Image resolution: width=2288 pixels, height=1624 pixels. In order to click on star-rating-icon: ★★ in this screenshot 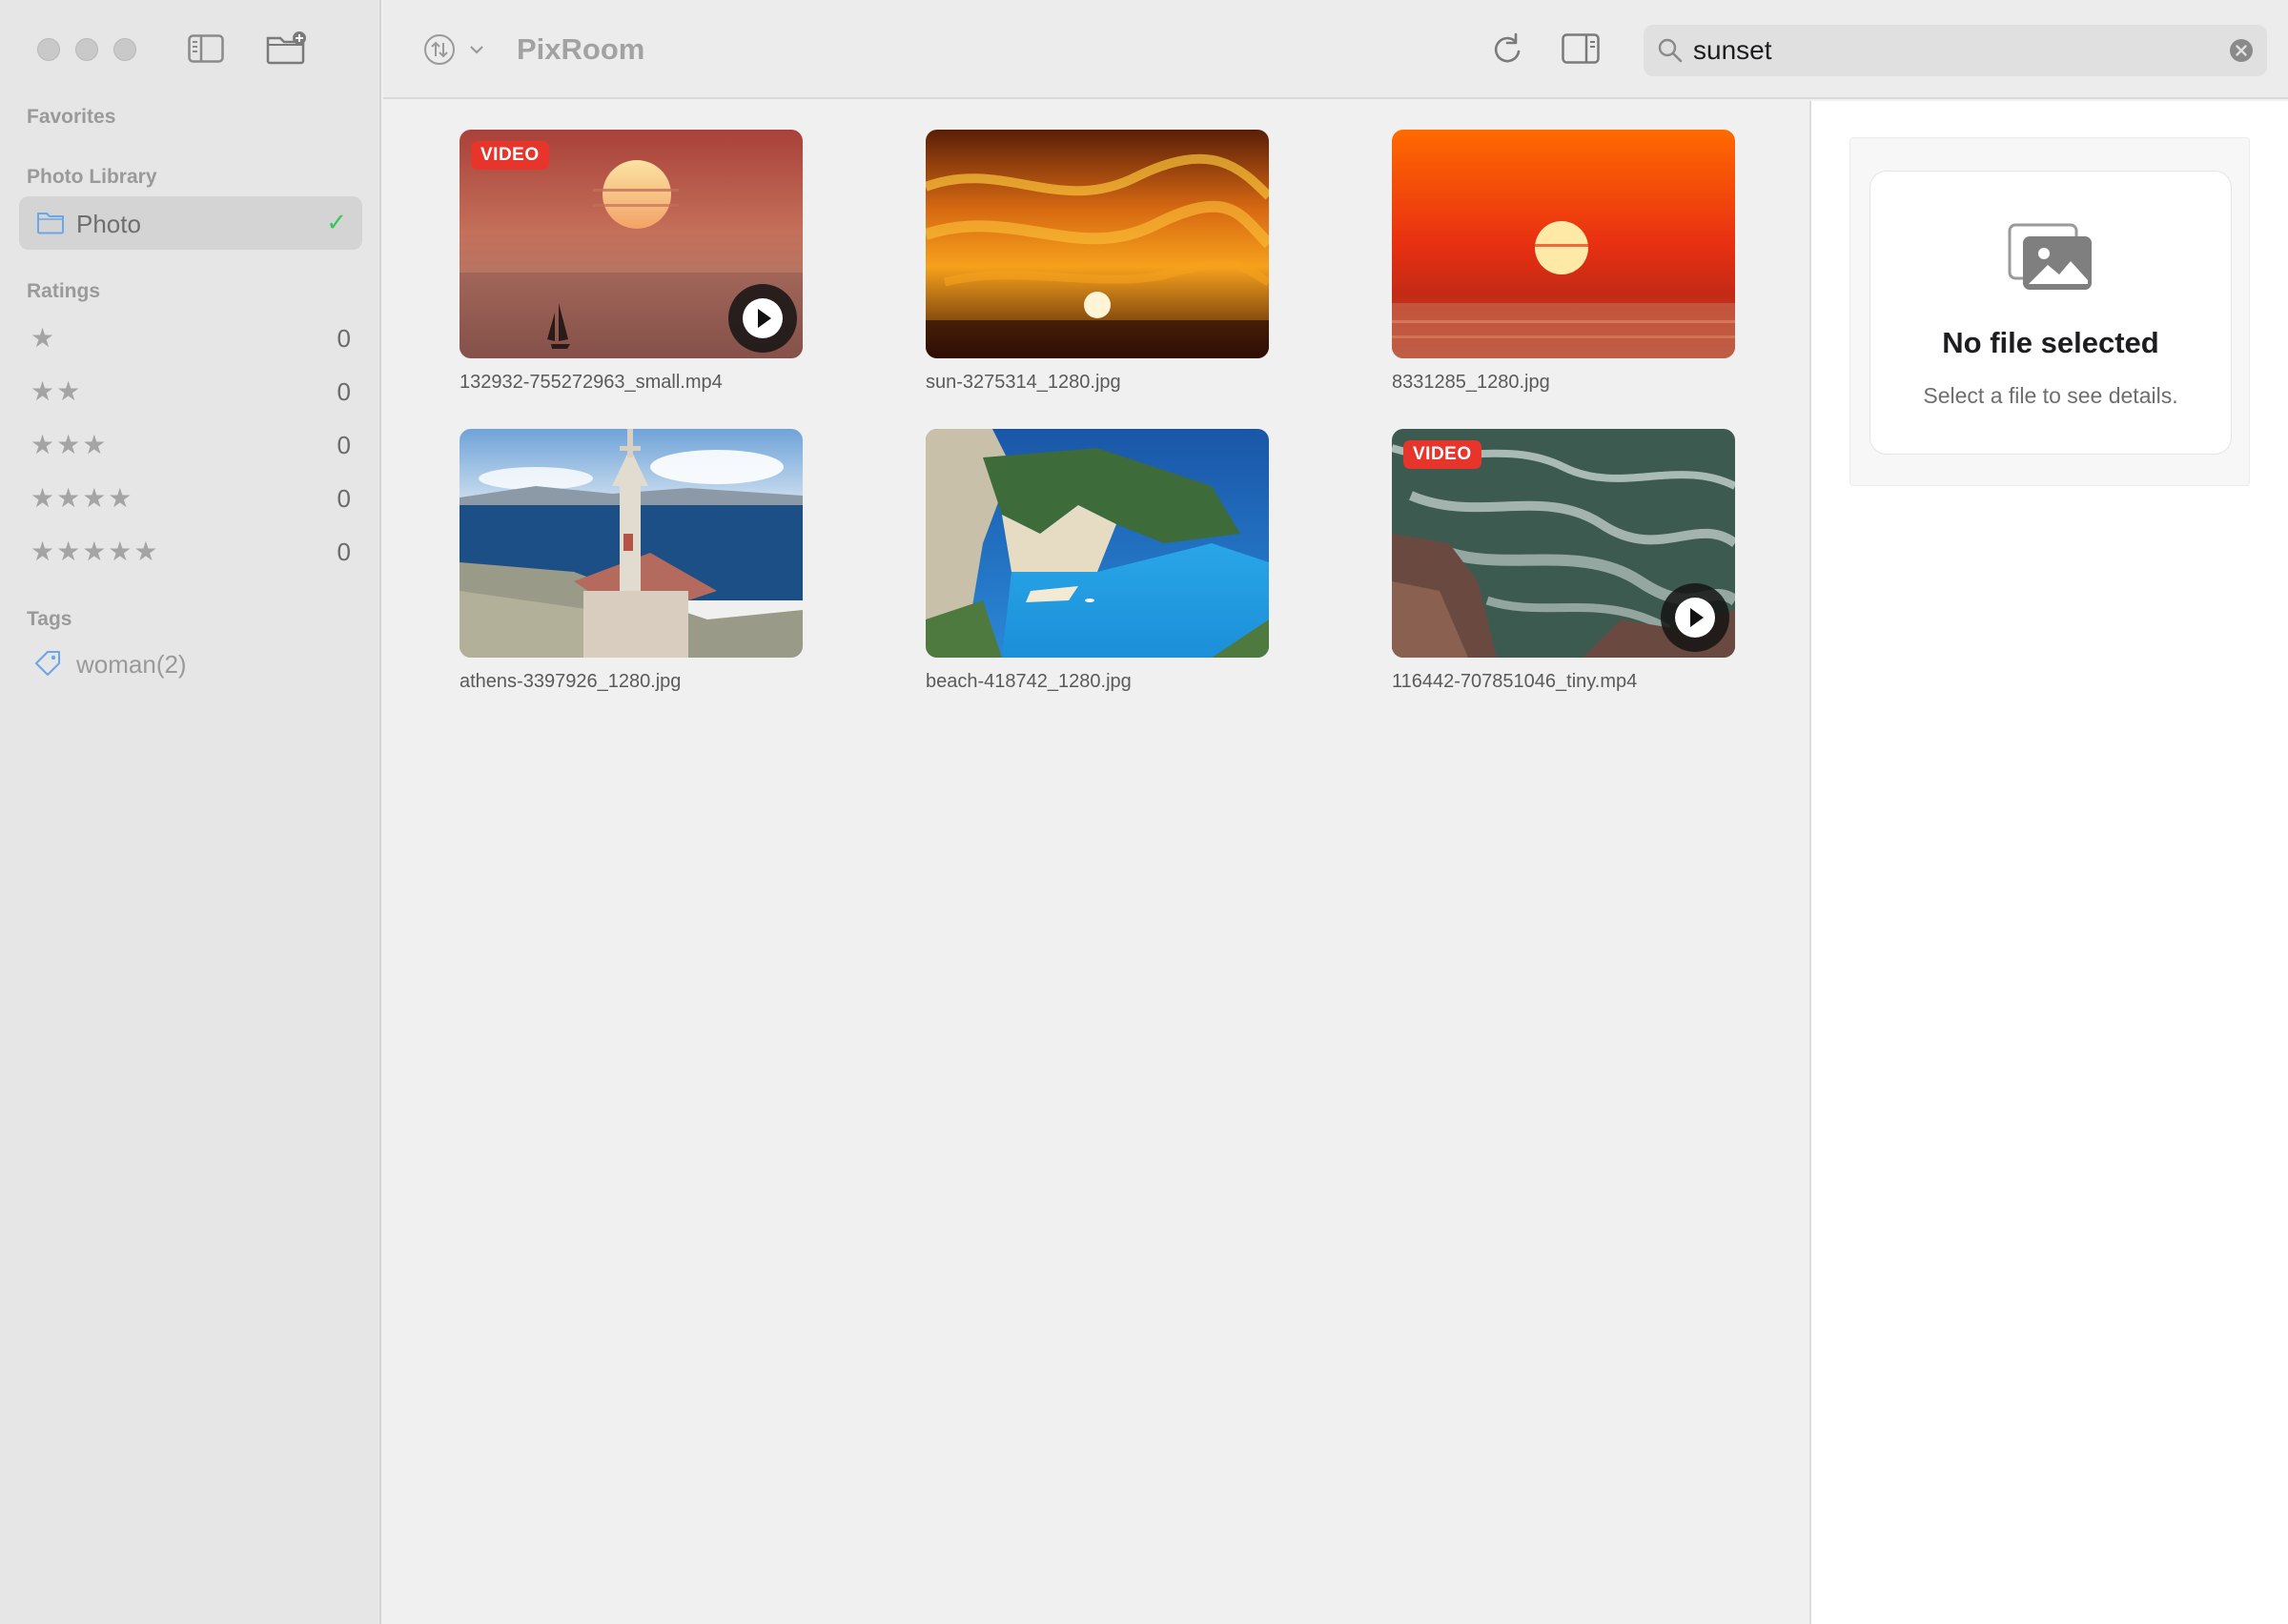, I will do `click(57, 391)`.